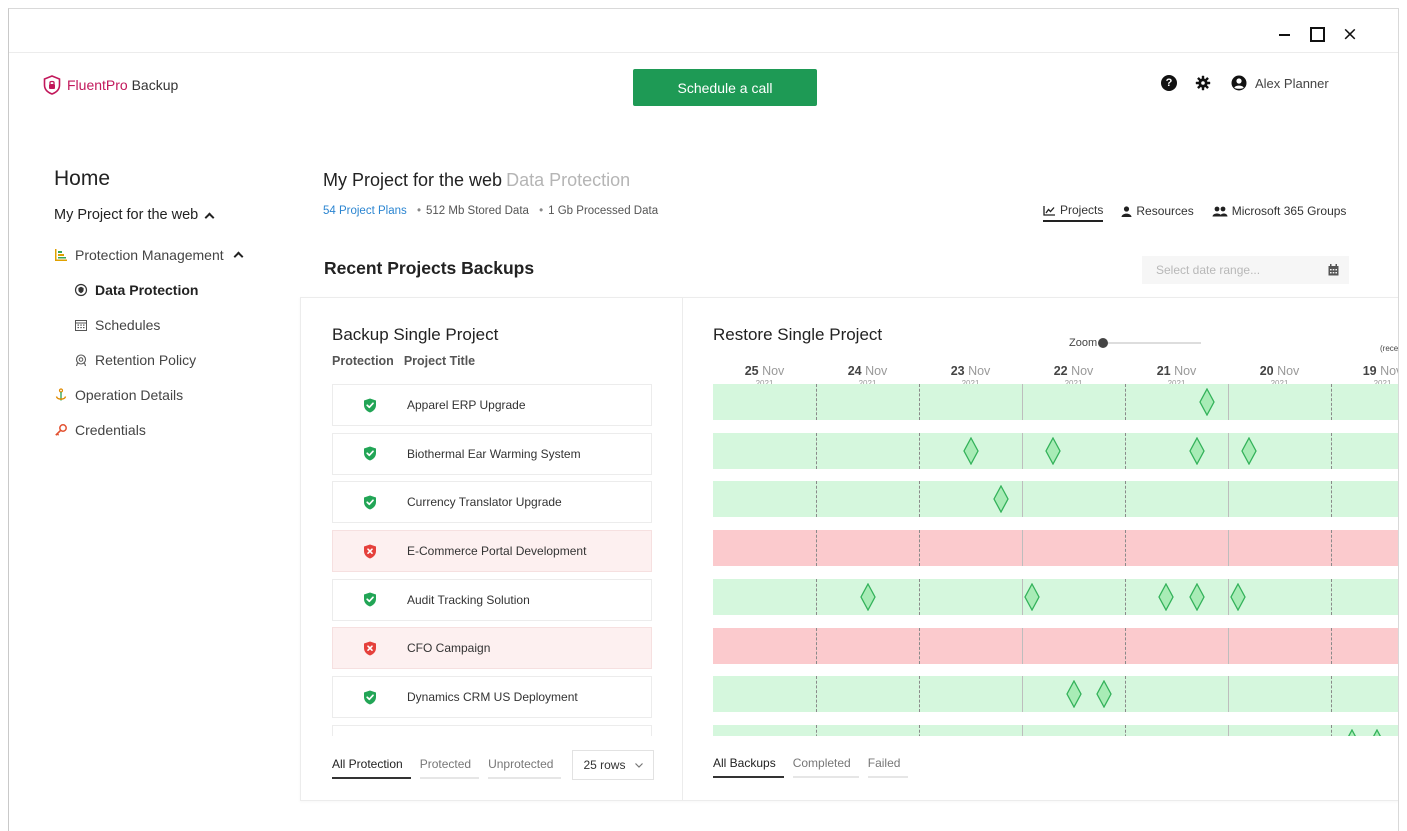  I want to click on tab-label: Microsoft 365 Groups, so click(1289, 211).